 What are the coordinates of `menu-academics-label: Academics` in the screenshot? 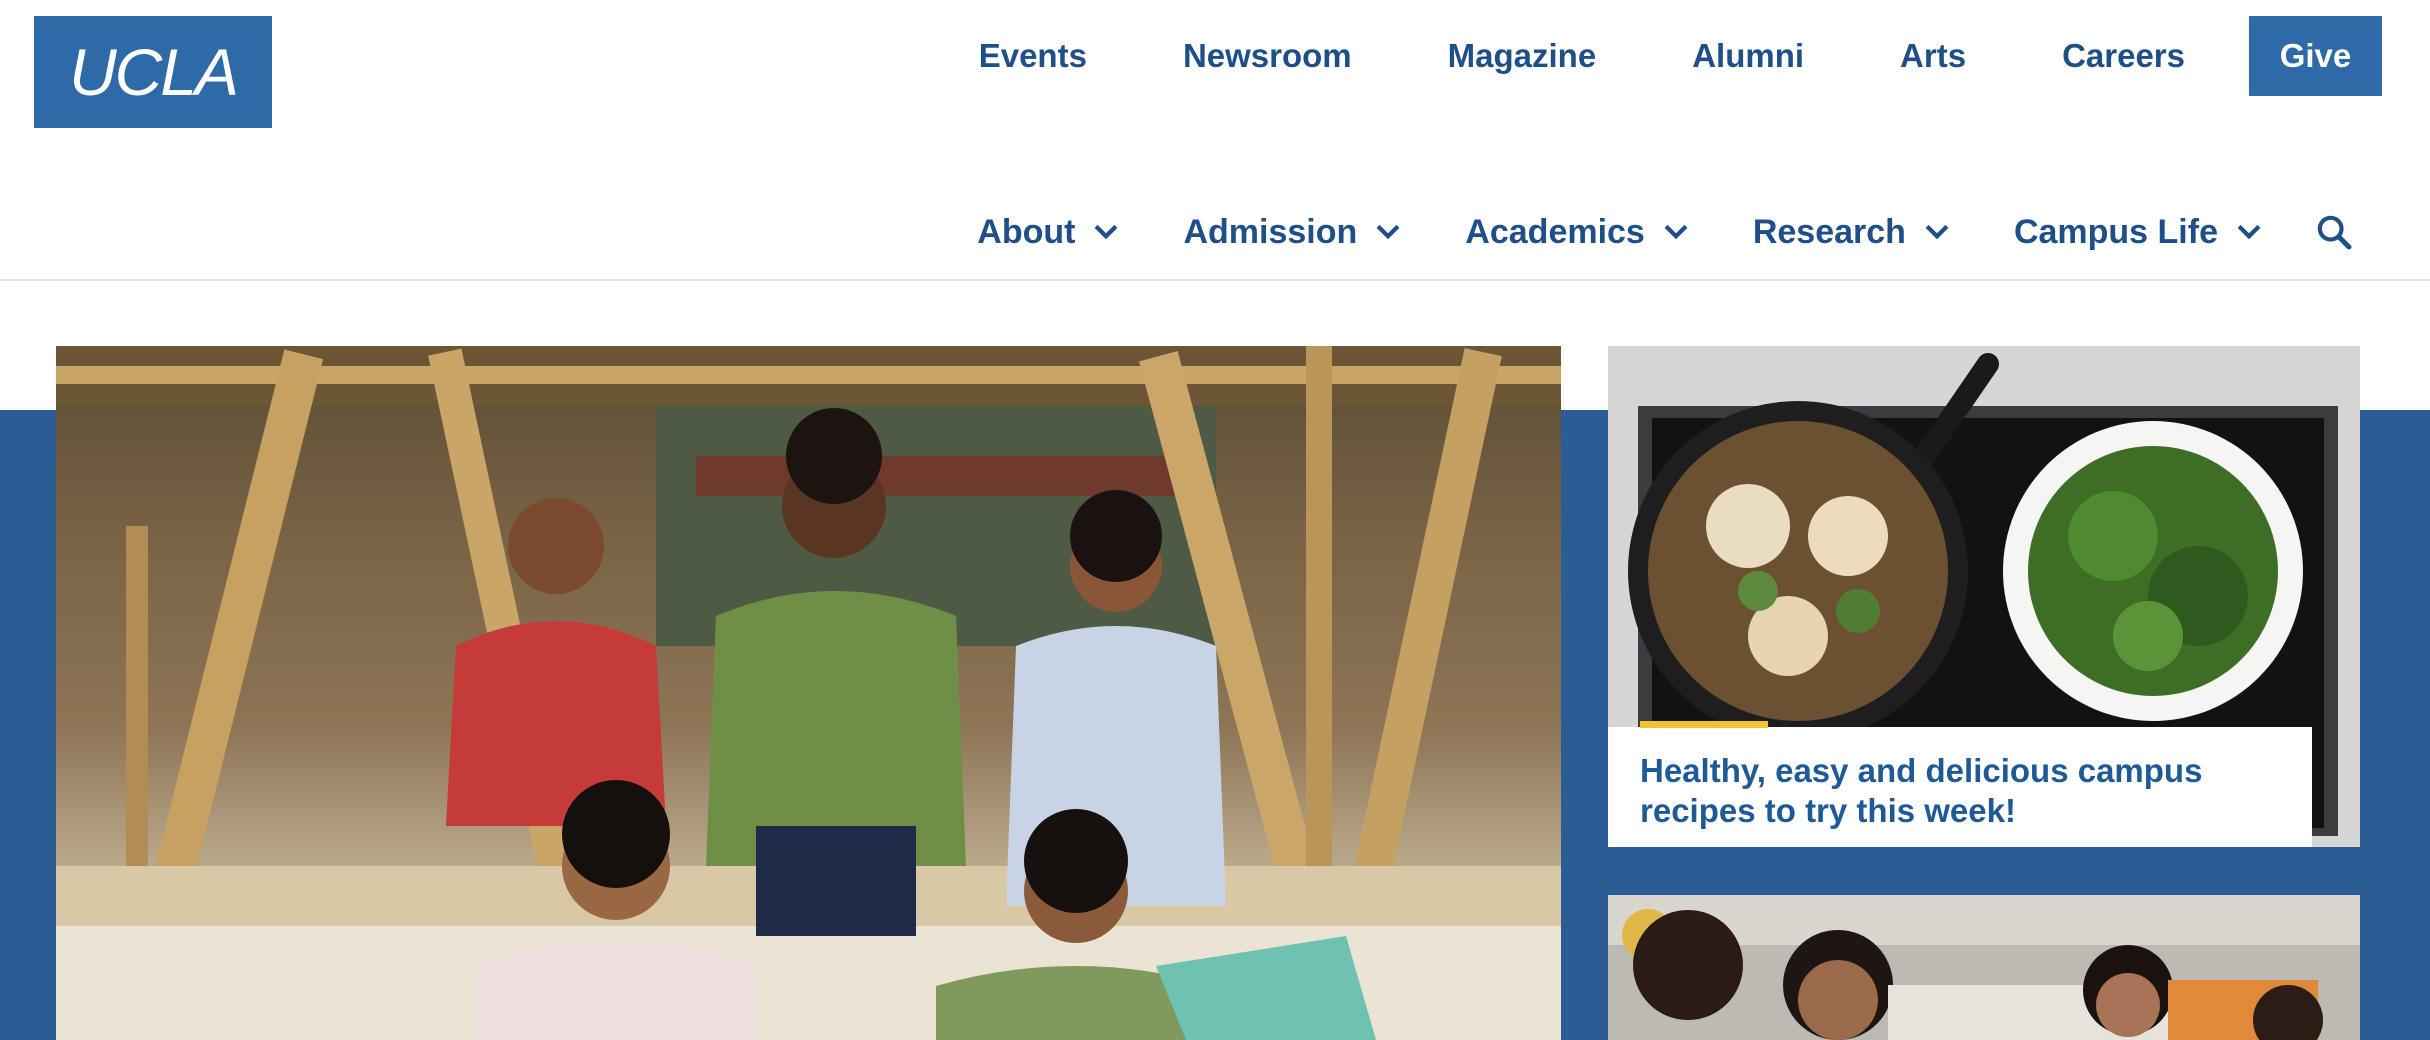 It's located at (1555, 231).